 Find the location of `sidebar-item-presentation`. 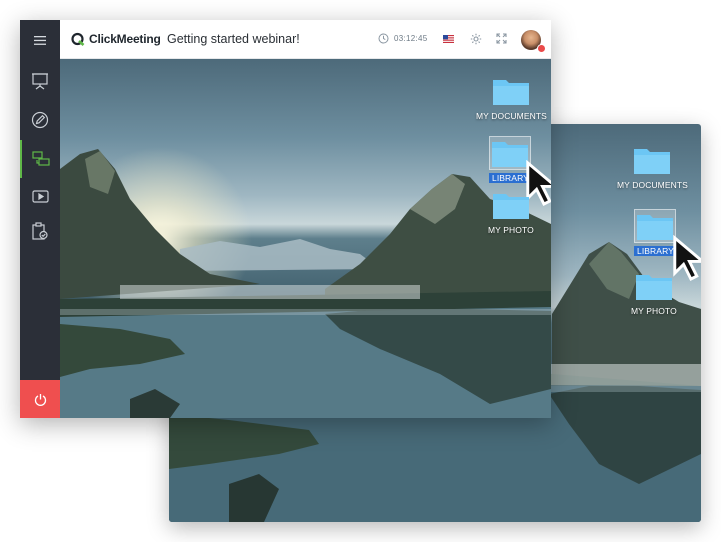

sidebar-item-presentation is located at coordinates (40, 81).